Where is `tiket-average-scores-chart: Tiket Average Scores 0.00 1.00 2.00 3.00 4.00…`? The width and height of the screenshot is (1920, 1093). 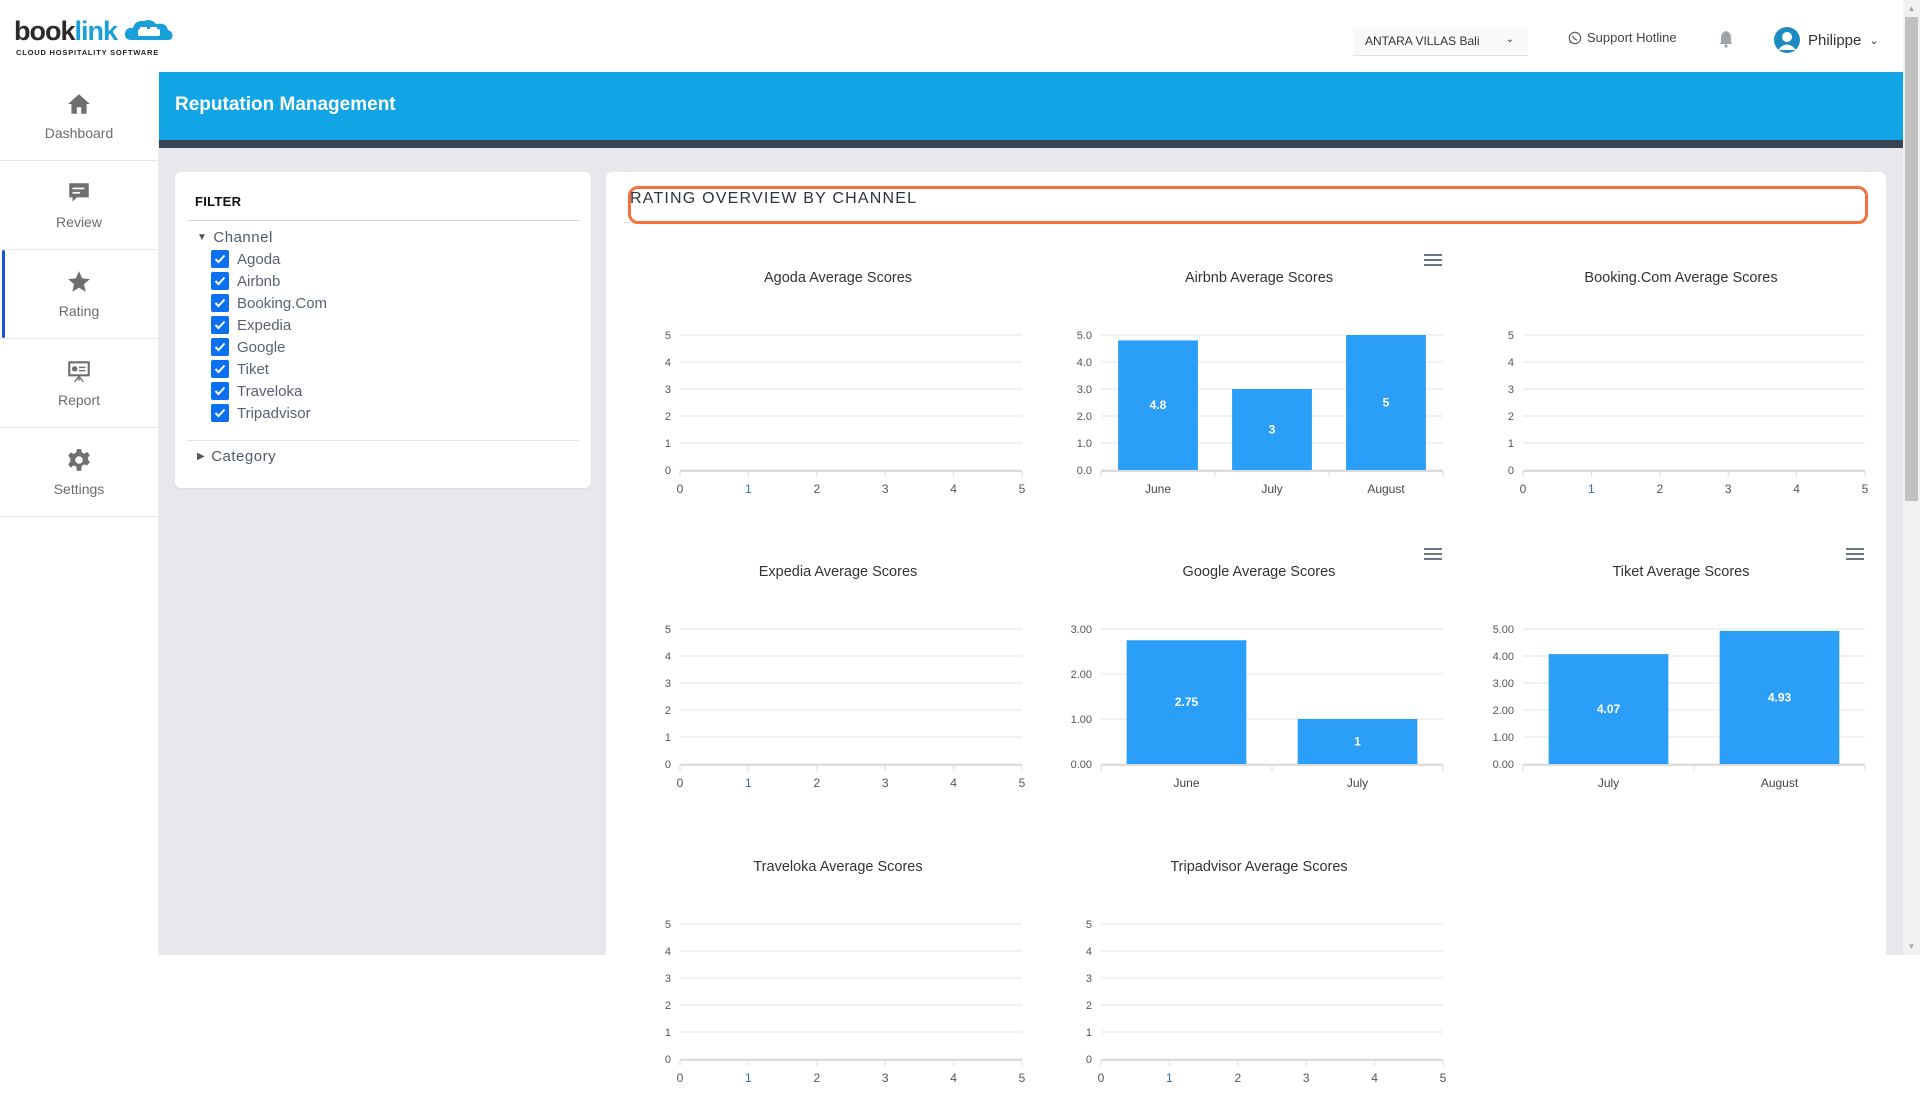 tiket-average-scores-chart: Tiket Average Scores 0.00 1.00 2.00 3.00 4.00… is located at coordinates (1681, 668).